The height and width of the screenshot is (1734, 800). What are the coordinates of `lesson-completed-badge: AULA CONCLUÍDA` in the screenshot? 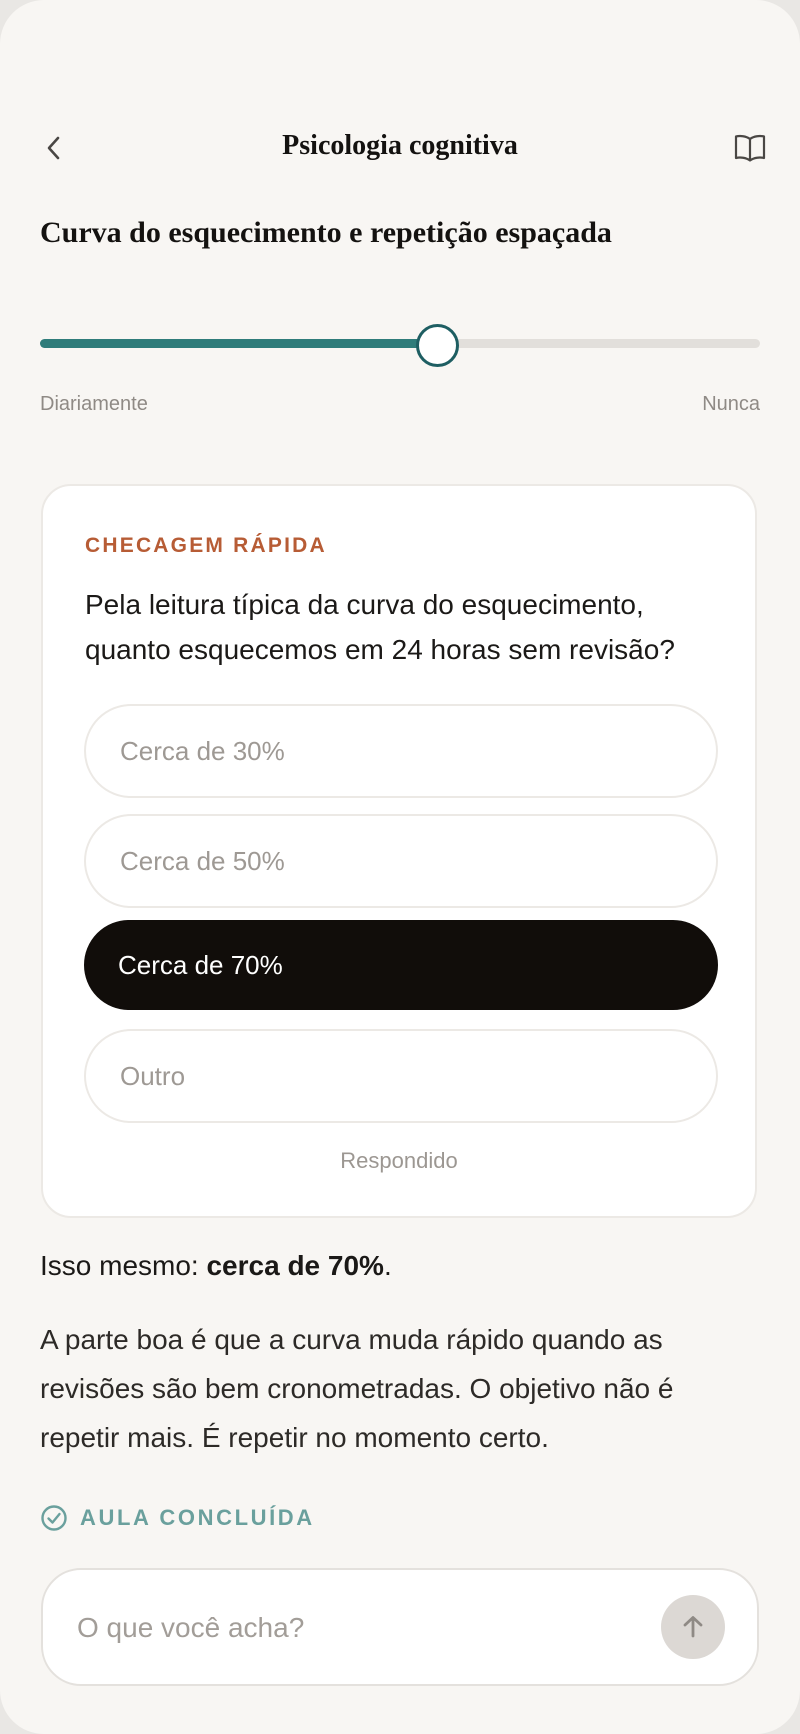 It's located at (177, 1518).